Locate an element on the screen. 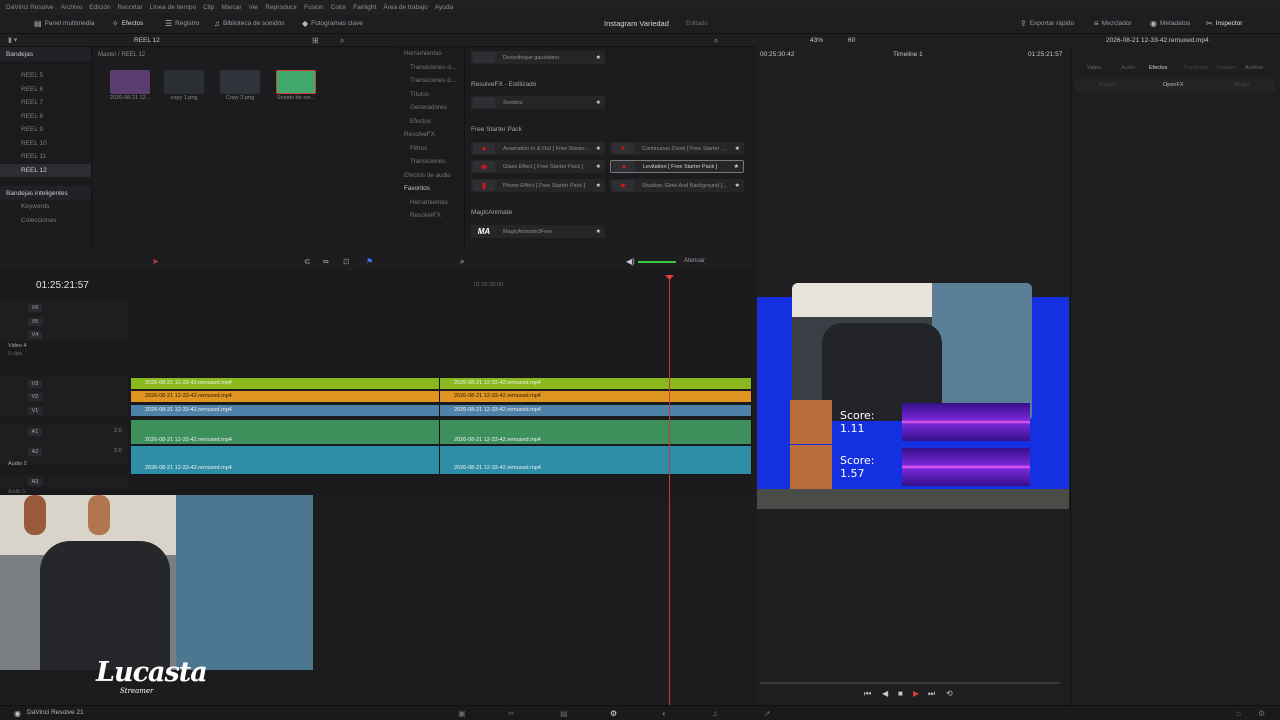 The width and height of the screenshot is (1280, 720). clip-v2-b: 2026-08-21 12-33-42.remuxed.mp4 is located at coordinates (596, 396).